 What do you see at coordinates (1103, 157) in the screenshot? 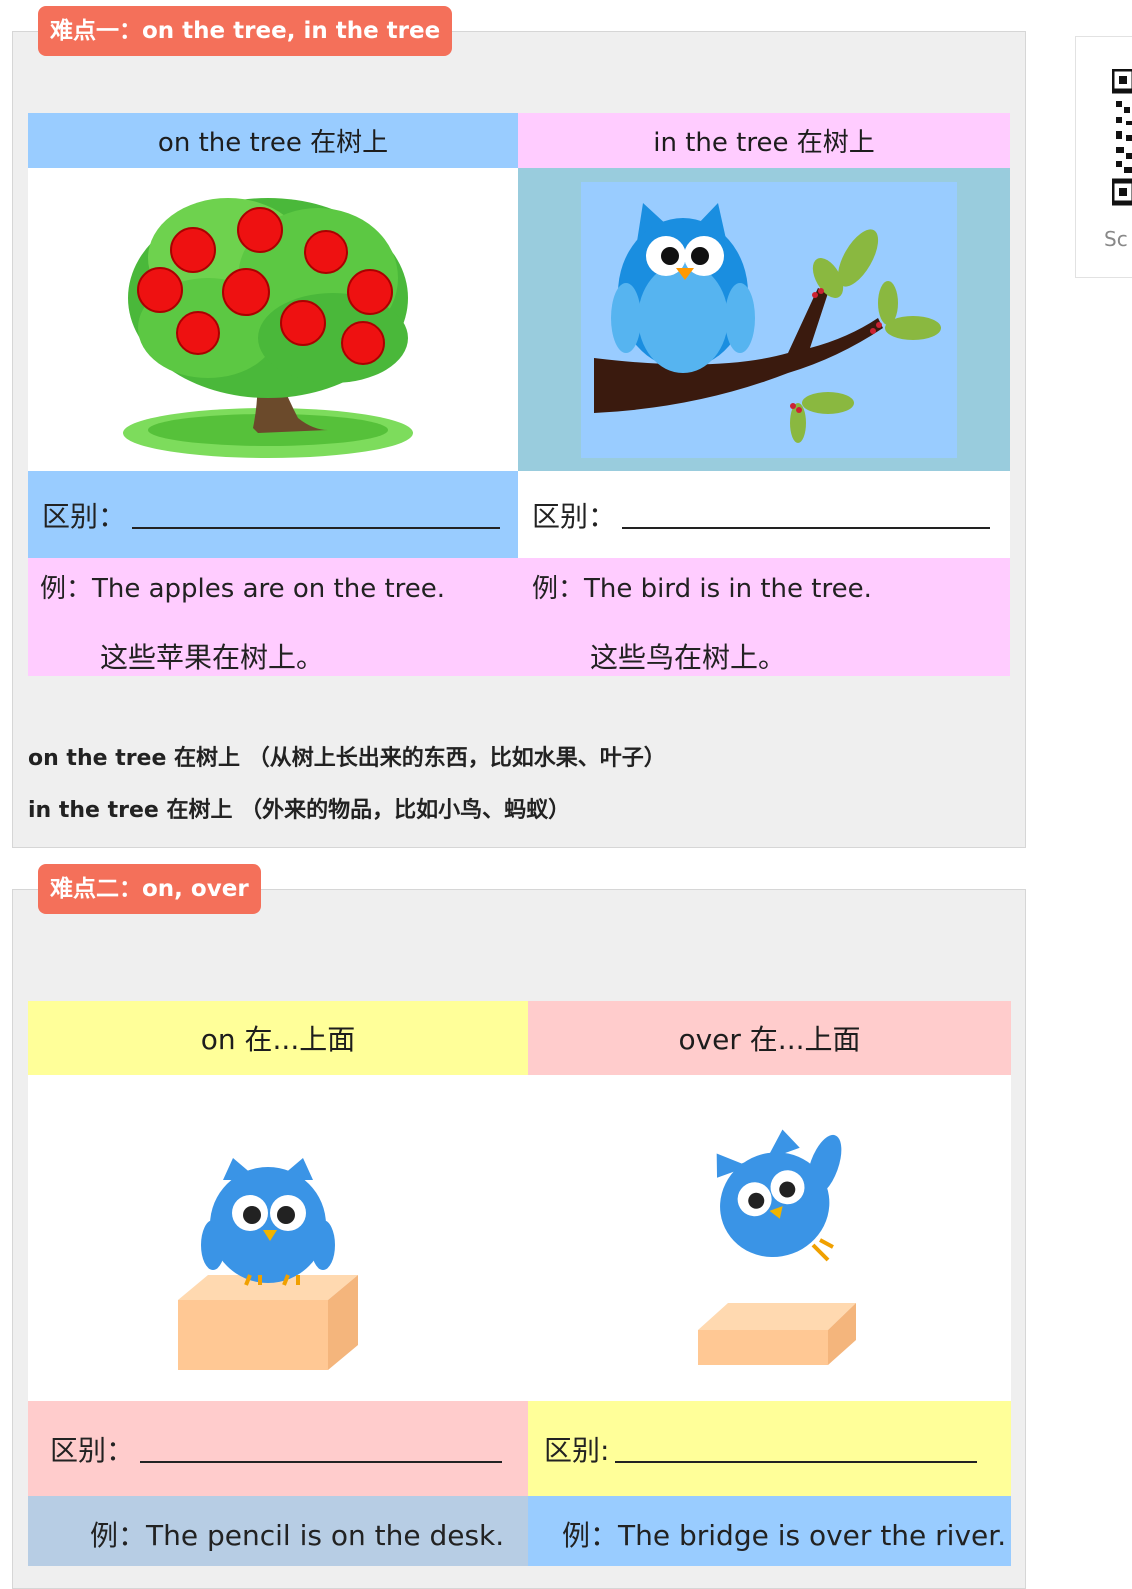
I see `qr-code-card: Sc` at bounding box center [1103, 157].